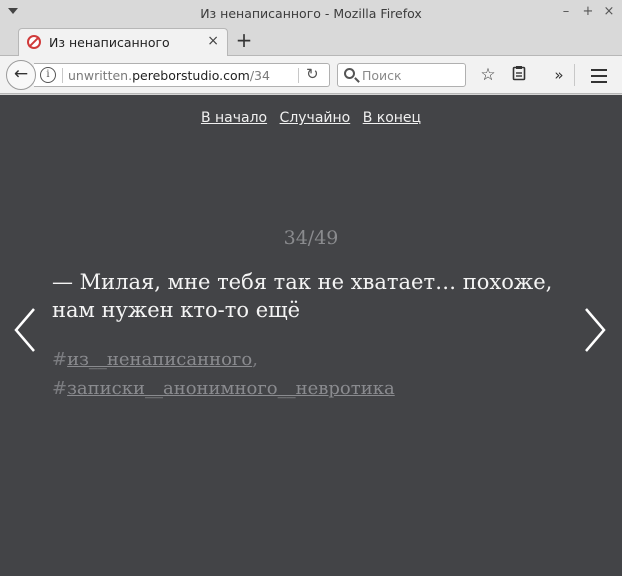 The image size is (622, 576). What do you see at coordinates (519, 76) in the screenshot?
I see `reader-view-icon` at bounding box center [519, 76].